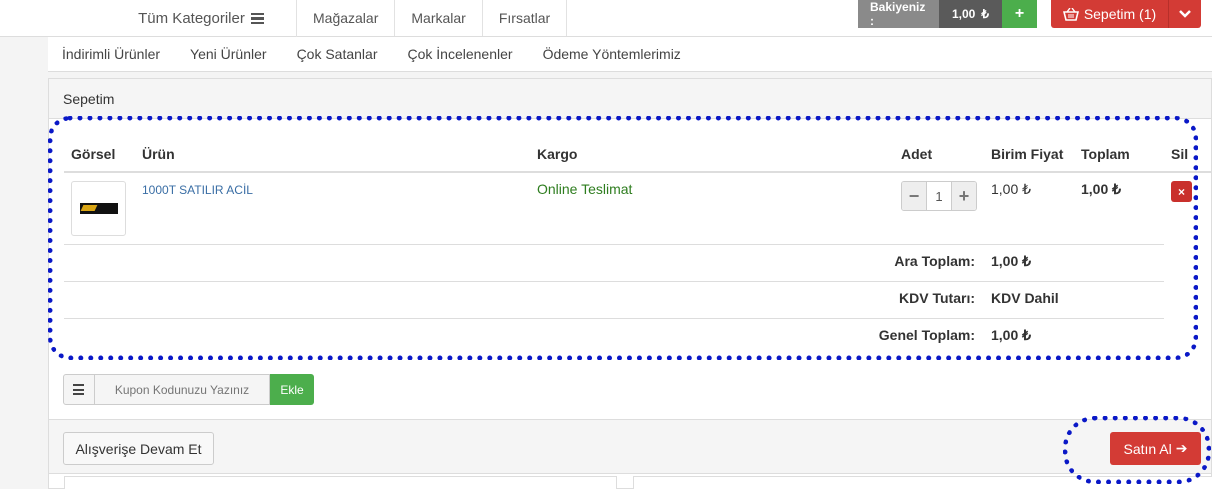 This screenshot has height=489, width=1212. I want to click on col-remove: Sil, so click(1188, 154).